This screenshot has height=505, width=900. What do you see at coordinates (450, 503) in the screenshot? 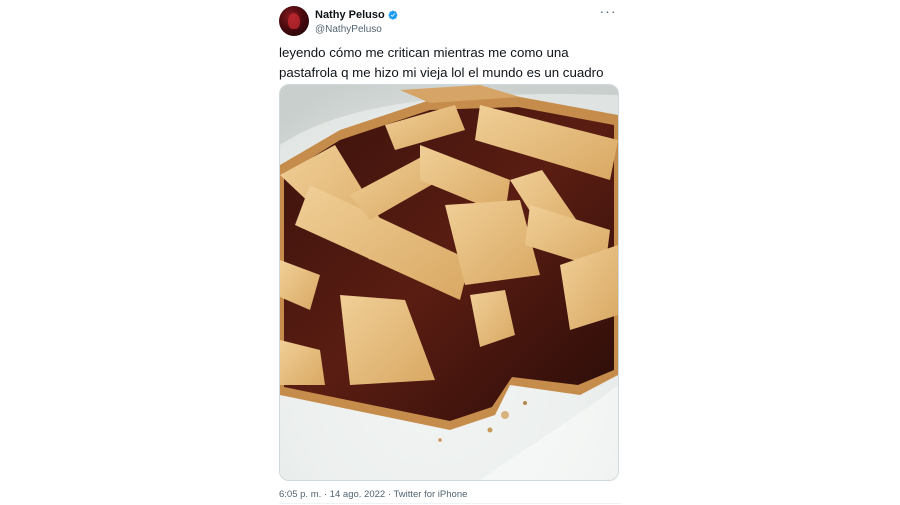
I see `divider` at bounding box center [450, 503].